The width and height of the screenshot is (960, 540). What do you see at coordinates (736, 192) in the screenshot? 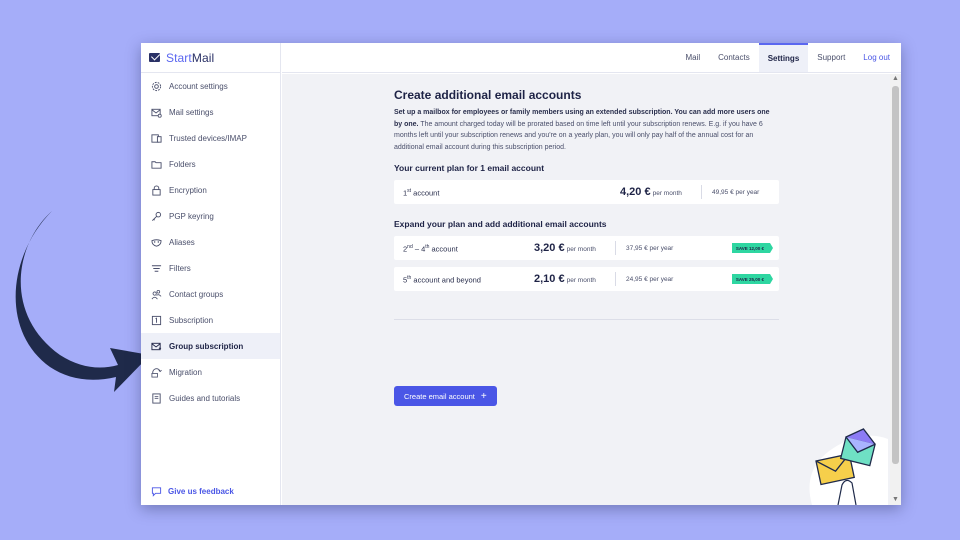
I see `yearly-price: 49,95 € per year` at bounding box center [736, 192].